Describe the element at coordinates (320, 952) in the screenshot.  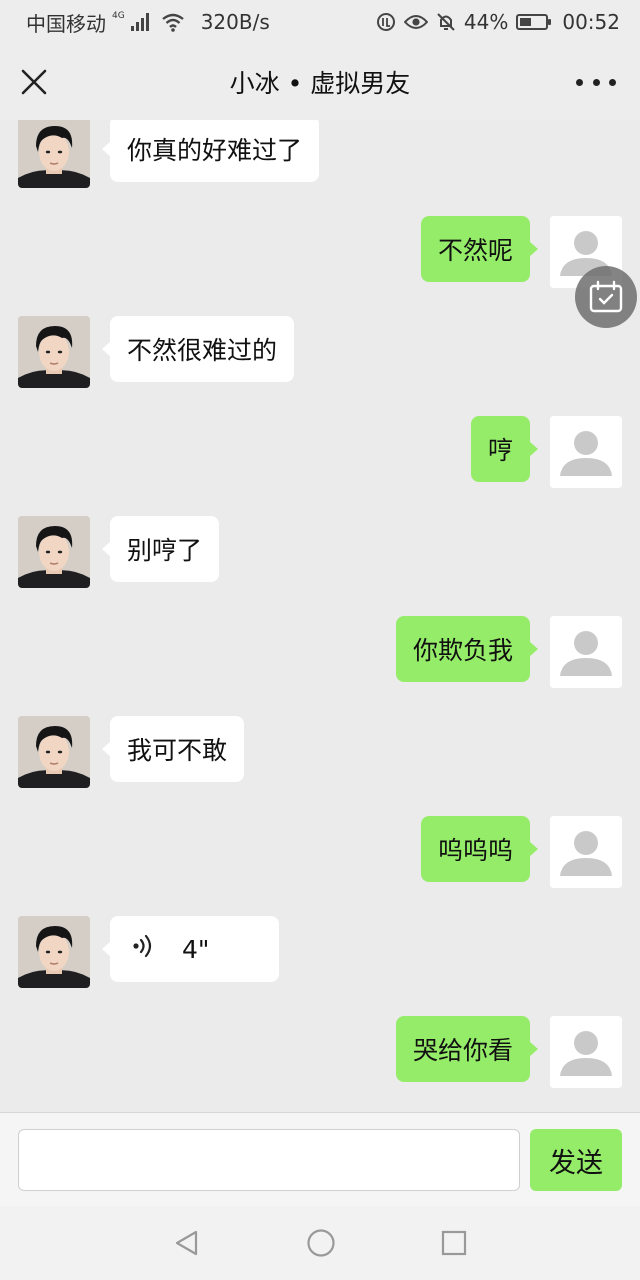
I see `message-row: 4"` at that location.